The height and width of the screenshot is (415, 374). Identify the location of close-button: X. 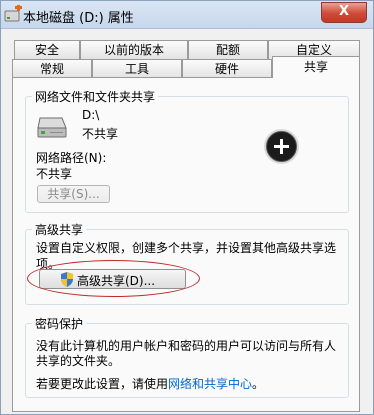
(344, 12).